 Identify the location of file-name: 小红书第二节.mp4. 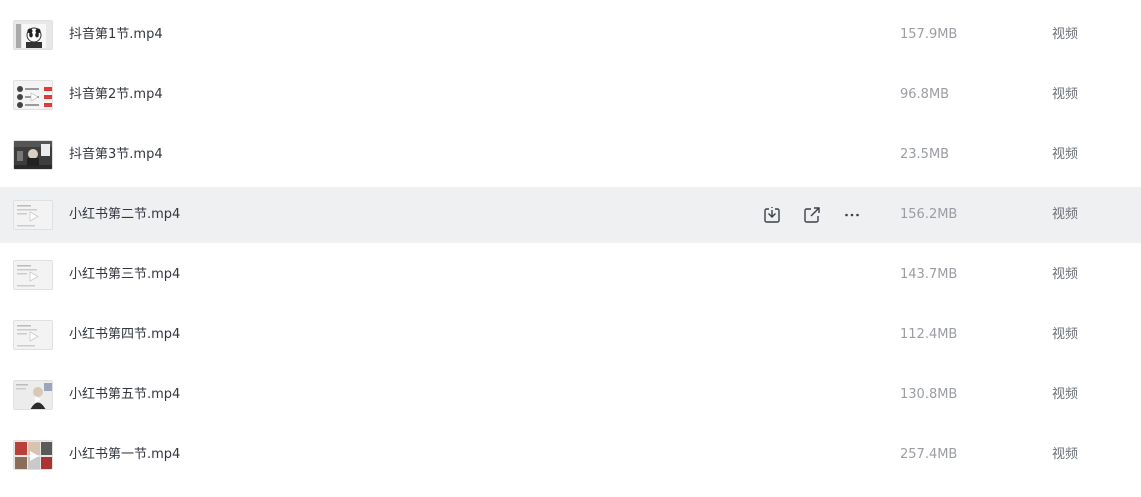
(124, 215).